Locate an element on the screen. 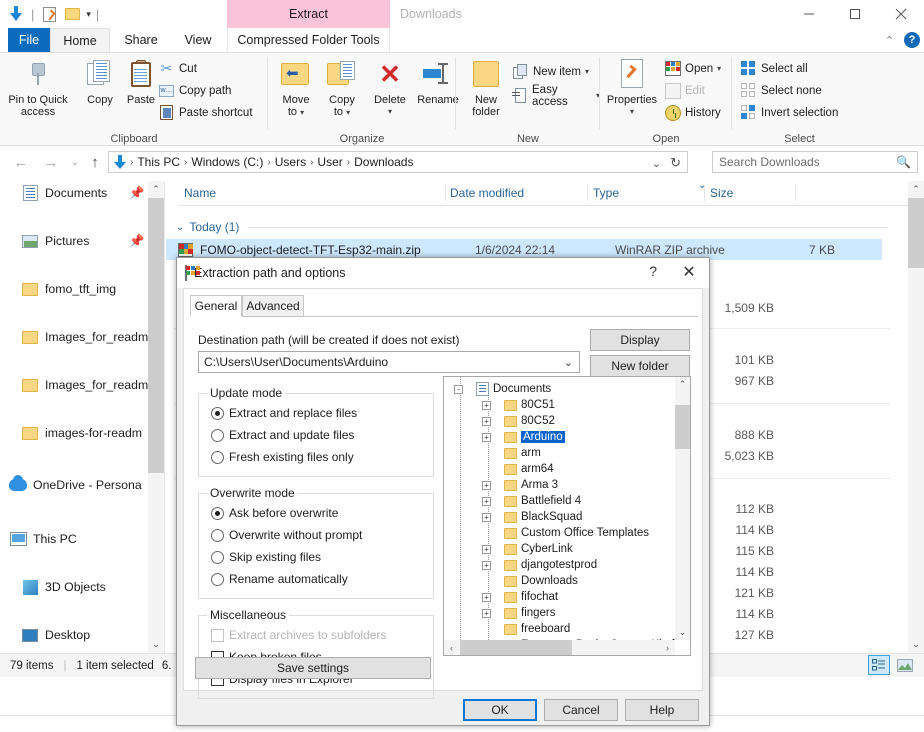  select-none-button: Select none is located at coordinates (781, 90).